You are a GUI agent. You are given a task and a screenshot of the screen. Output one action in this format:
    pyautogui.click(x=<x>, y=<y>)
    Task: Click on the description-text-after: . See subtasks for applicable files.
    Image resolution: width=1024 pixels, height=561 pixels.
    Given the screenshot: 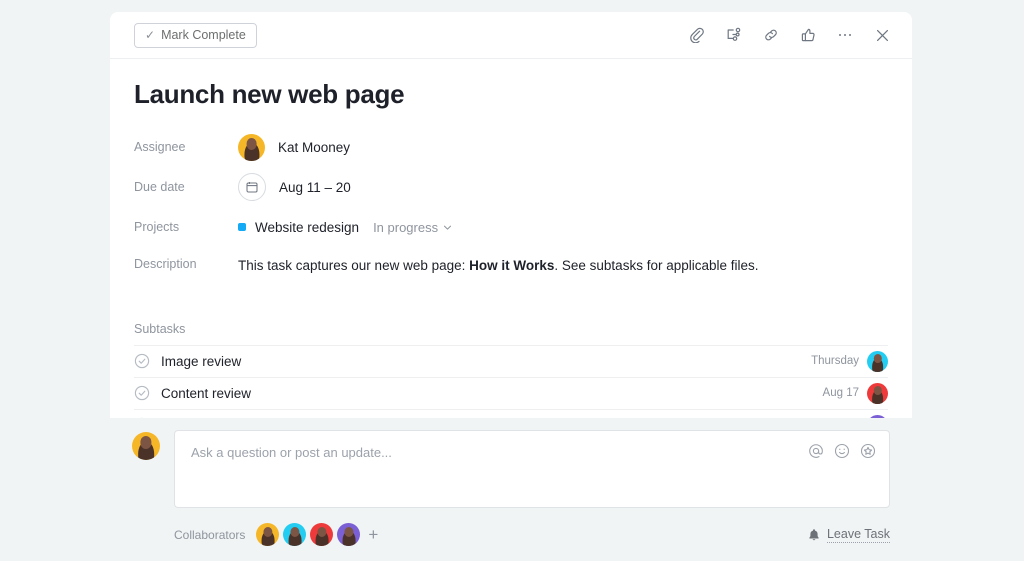 What is the action you would take?
    pyautogui.click(x=656, y=266)
    